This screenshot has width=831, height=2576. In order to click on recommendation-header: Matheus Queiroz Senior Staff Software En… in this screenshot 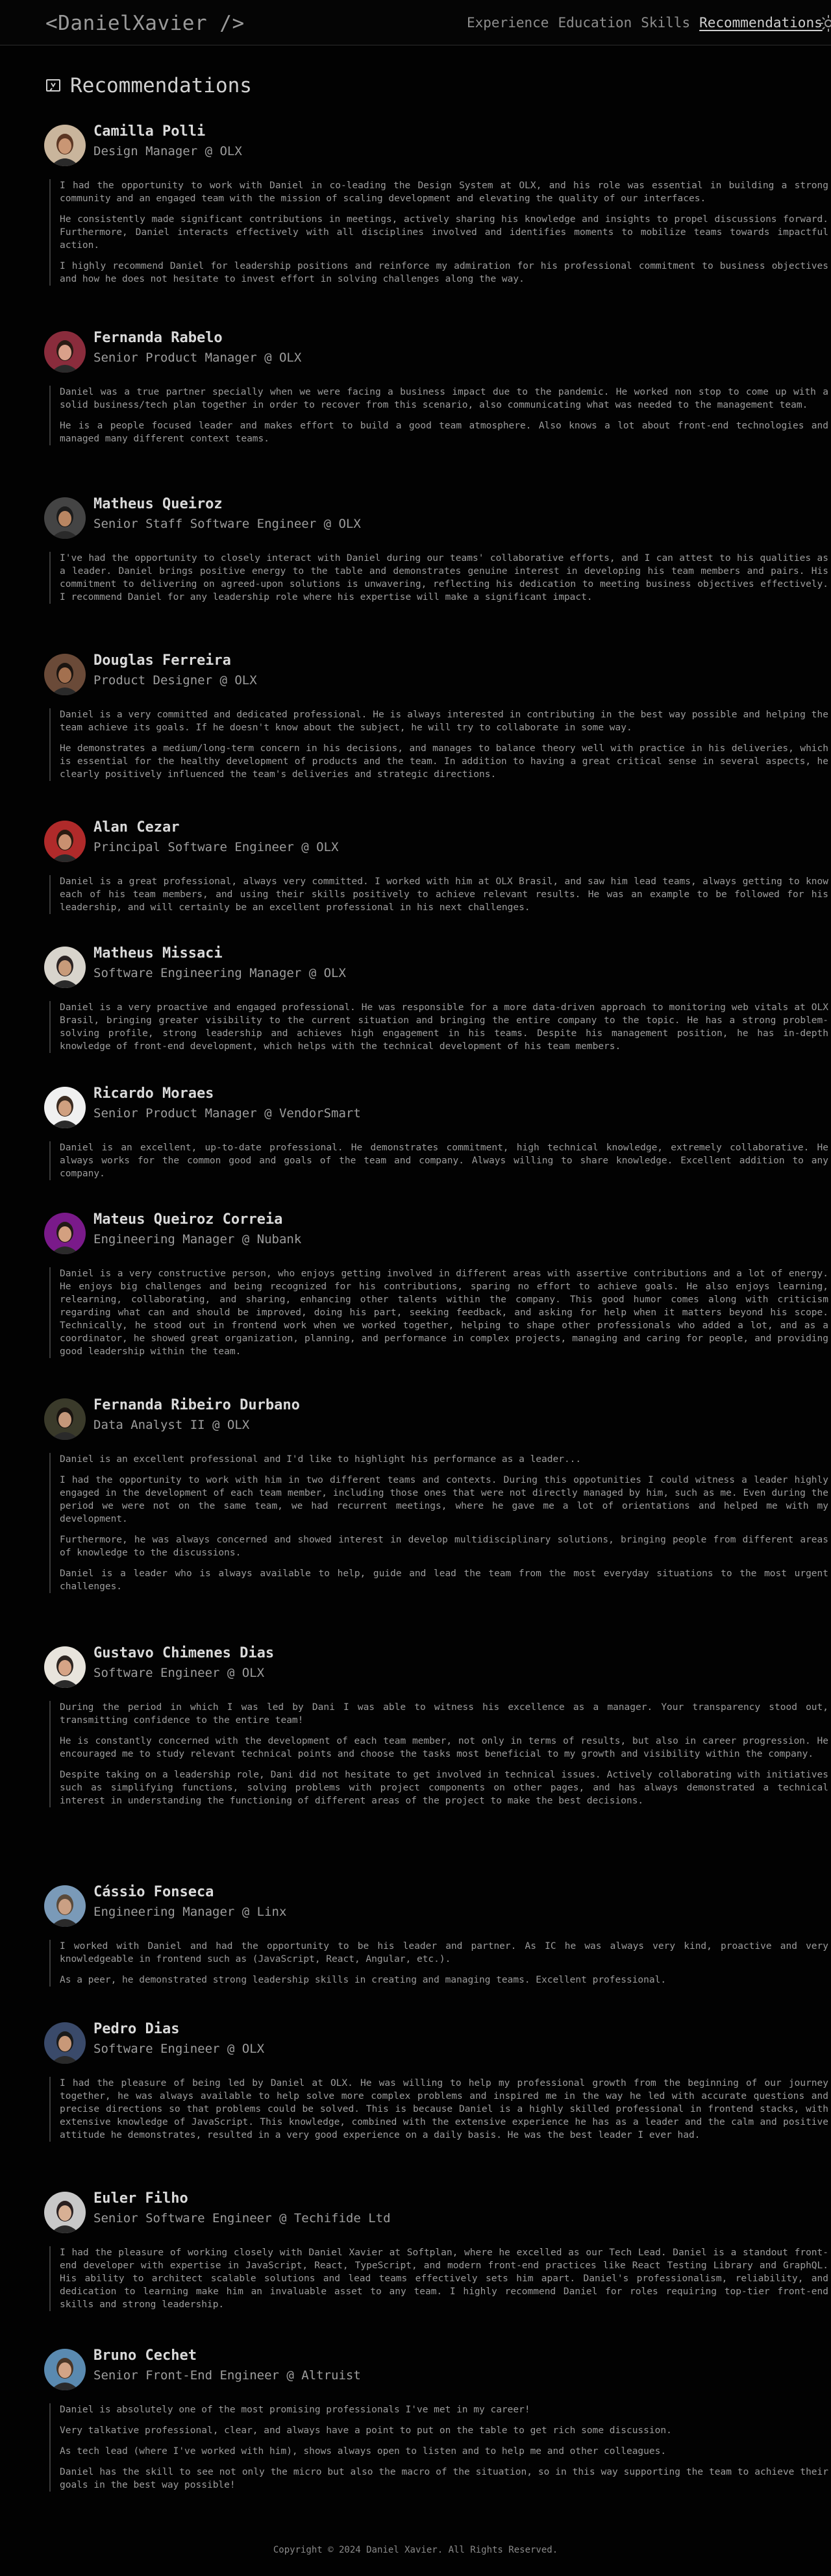, I will do `click(437, 517)`.